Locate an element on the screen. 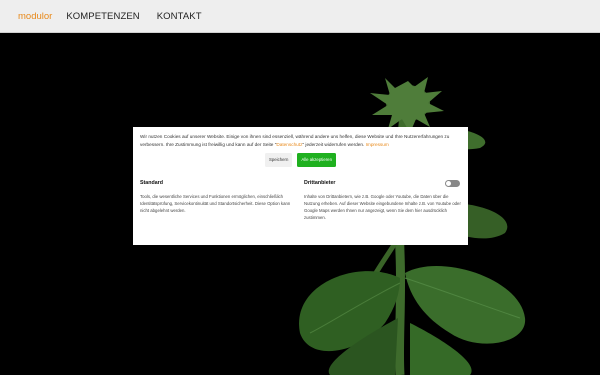 This screenshot has height=375, width=600. nav-link-kompetenzen: KOMPETENZEN is located at coordinates (102, 16).